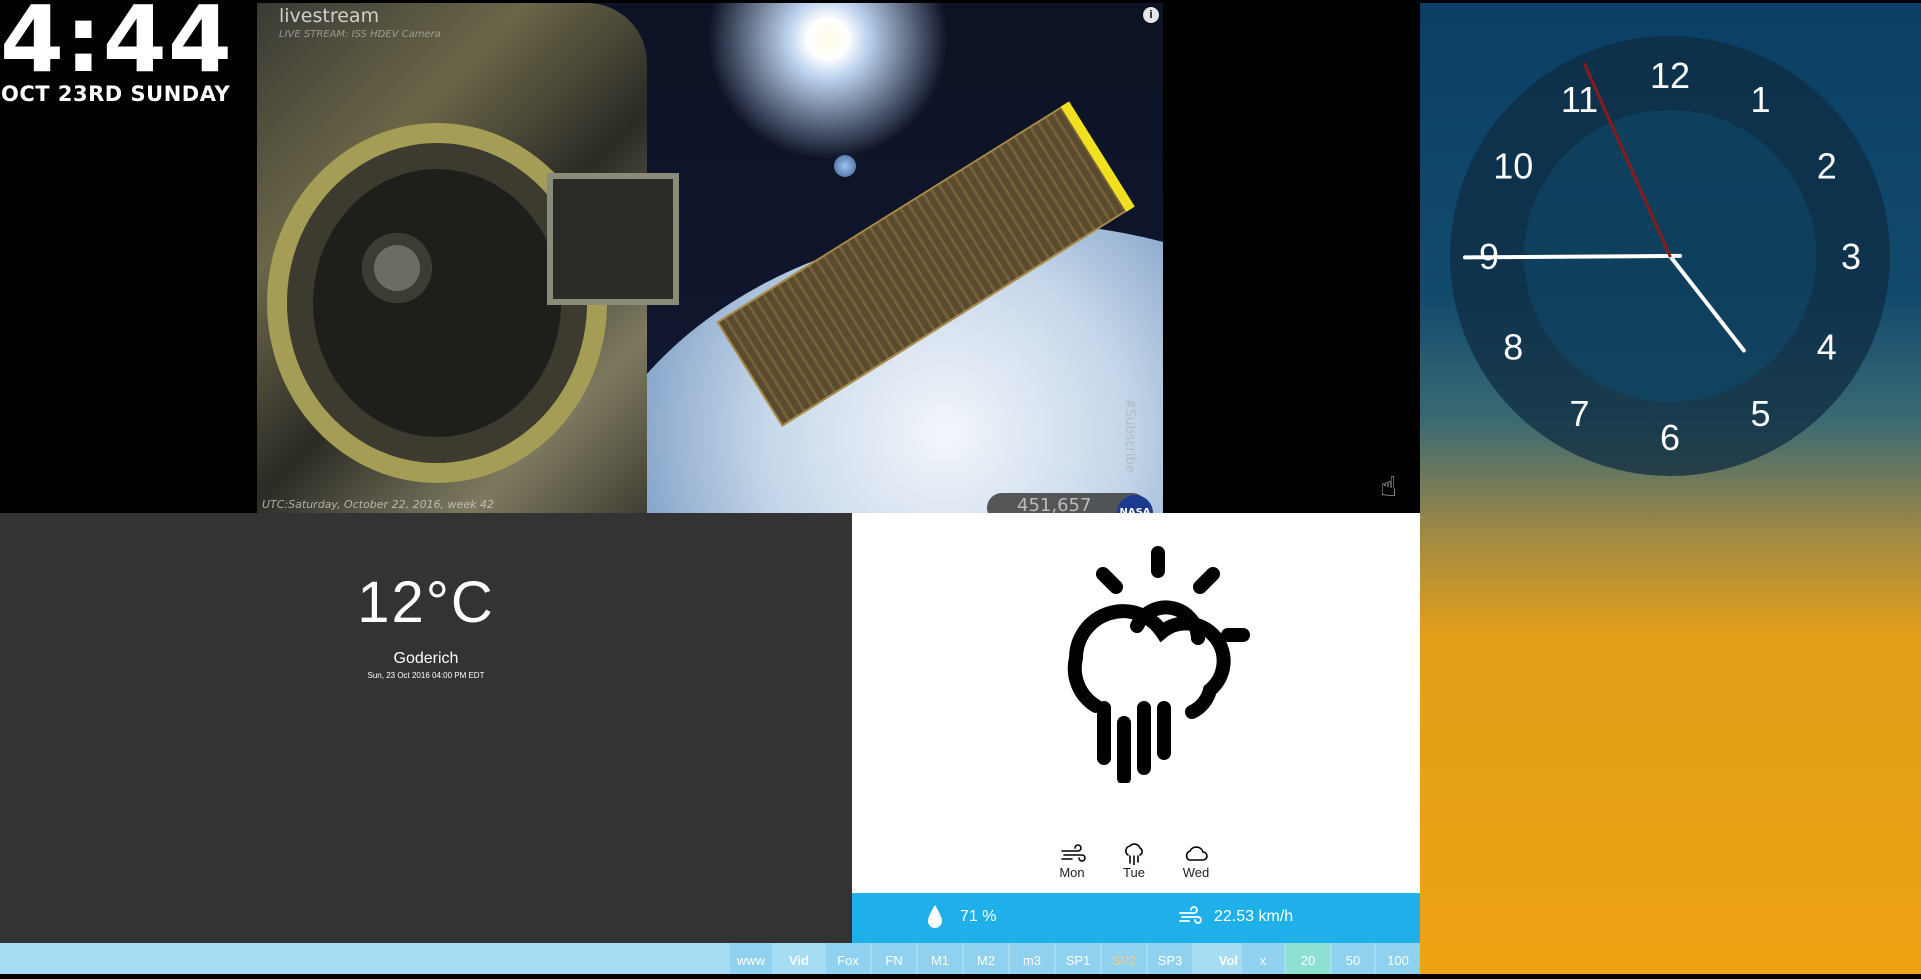  I want to click on date-text: OCT 23RD SUNDAY, so click(116, 94).